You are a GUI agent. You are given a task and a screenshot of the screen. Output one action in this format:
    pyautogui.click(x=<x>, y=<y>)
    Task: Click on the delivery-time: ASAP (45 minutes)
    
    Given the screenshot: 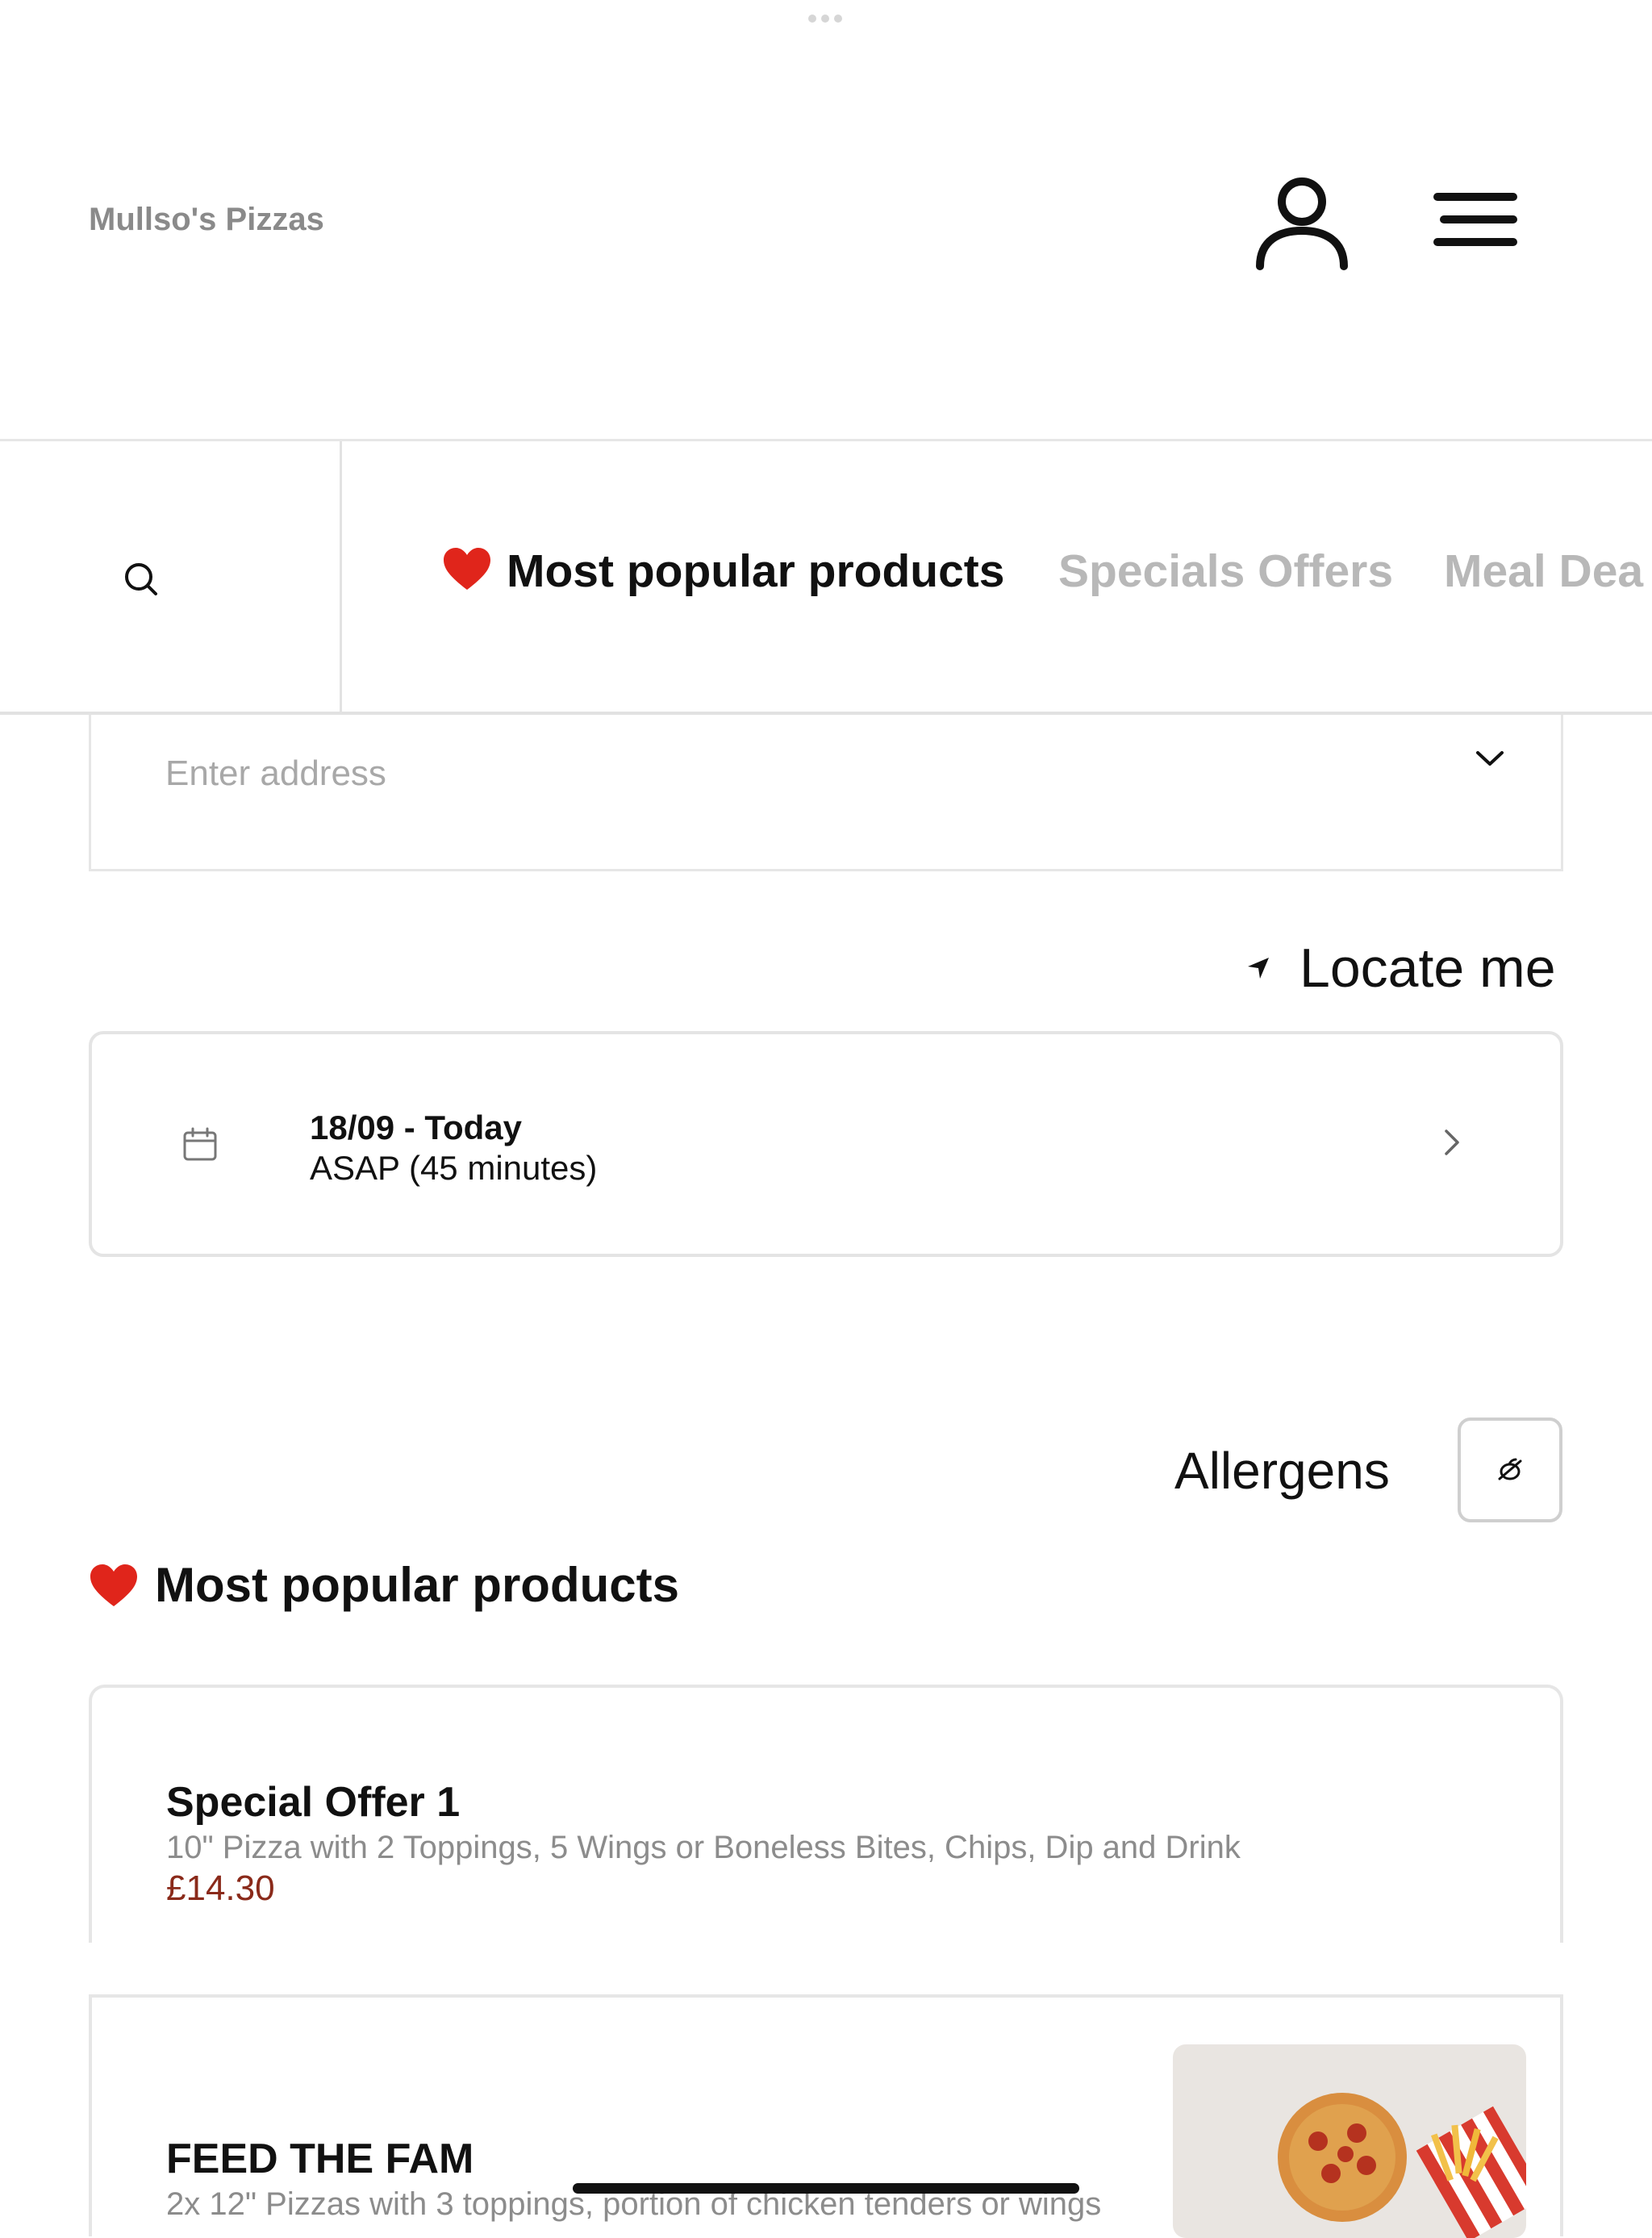 What is the action you would take?
    pyautogui.click(x=454, y=1168)
    